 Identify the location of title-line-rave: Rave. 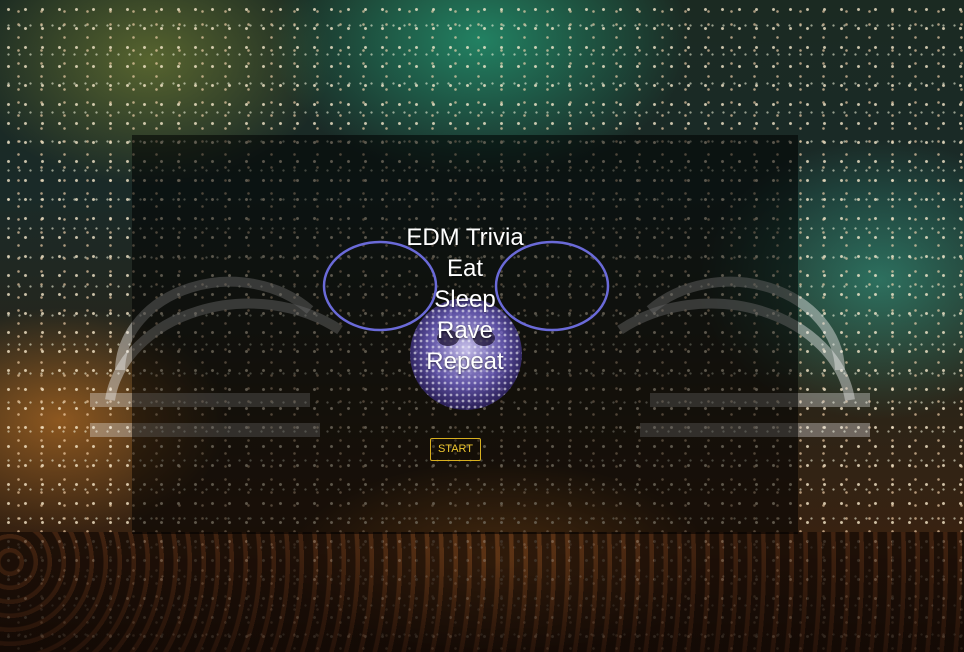
(465, 330).